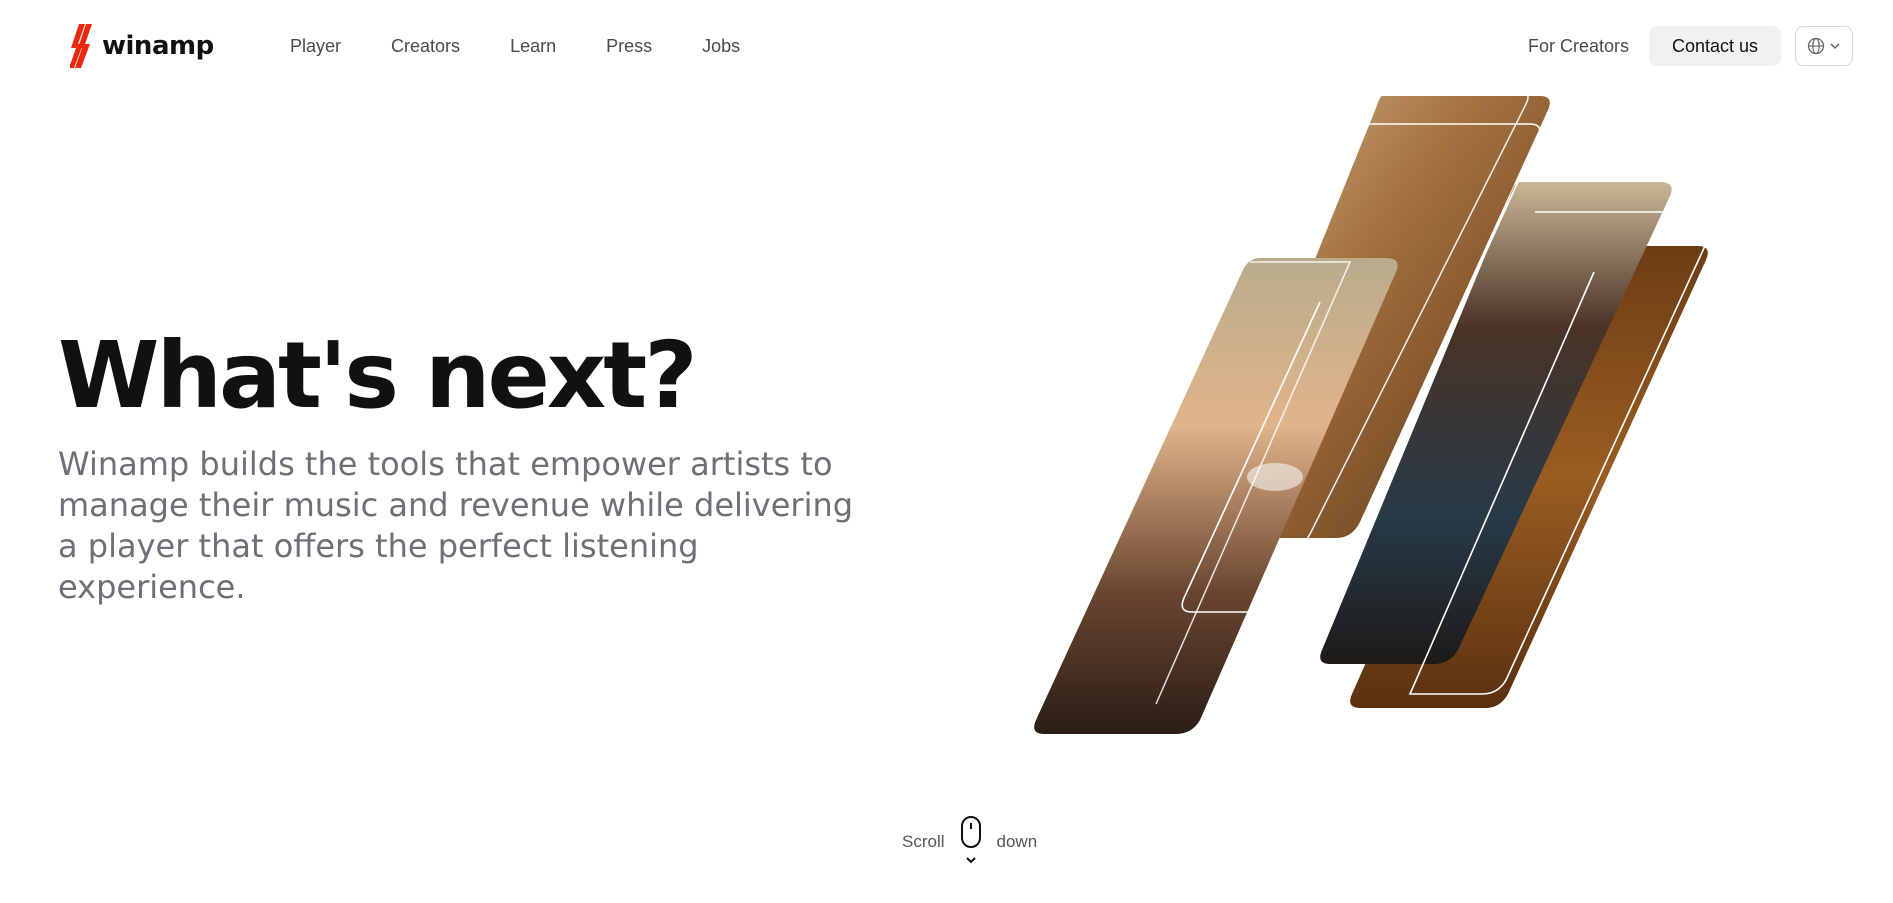 The width and height of the screenshot is (1893, 903). I want to click on winamp-logo: winamp, so click(142, 46).